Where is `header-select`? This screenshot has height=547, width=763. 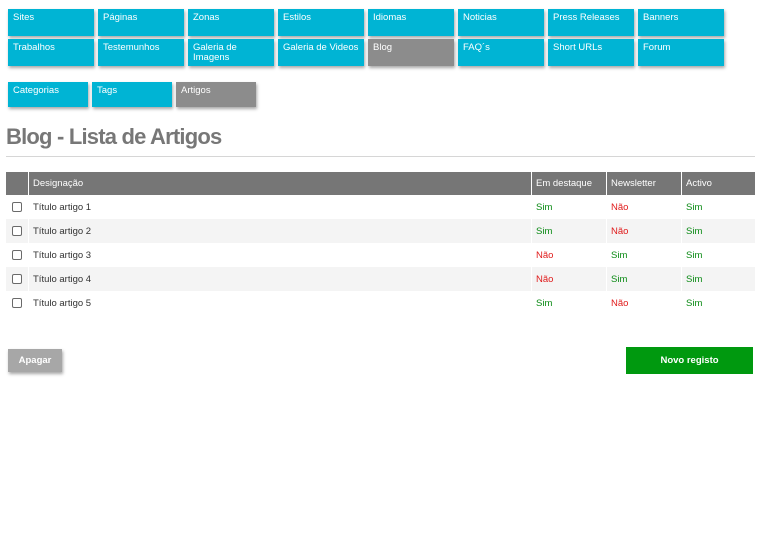 header-select is located at coordinates (17, 183).